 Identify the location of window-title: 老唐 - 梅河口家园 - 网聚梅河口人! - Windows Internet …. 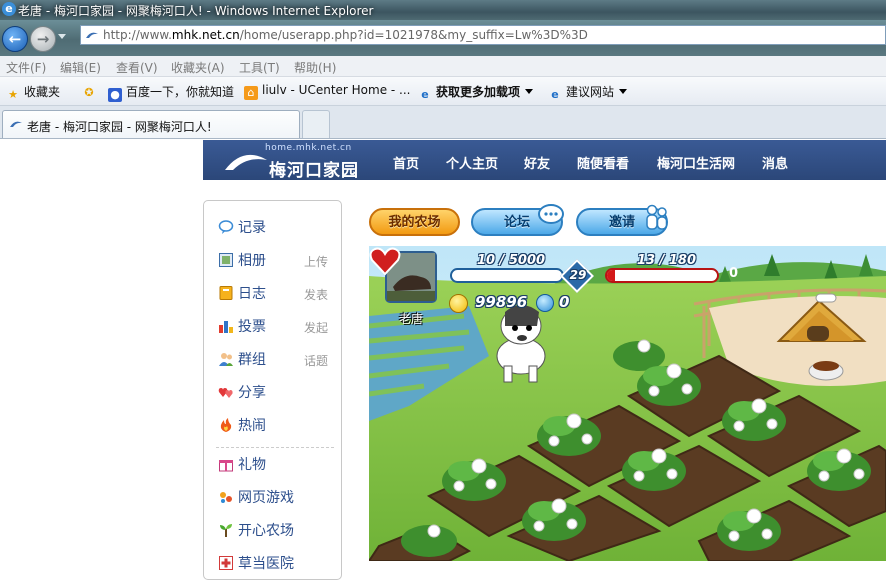
(196, 11).